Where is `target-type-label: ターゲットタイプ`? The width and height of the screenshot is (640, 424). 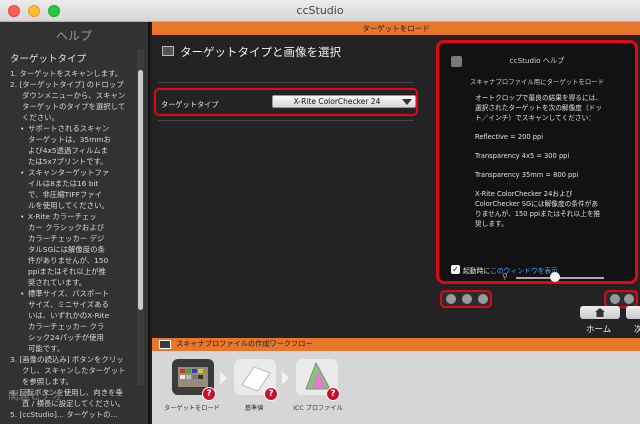
target-type-label: ターゲットタイプ is located at coordinates (190, 104).